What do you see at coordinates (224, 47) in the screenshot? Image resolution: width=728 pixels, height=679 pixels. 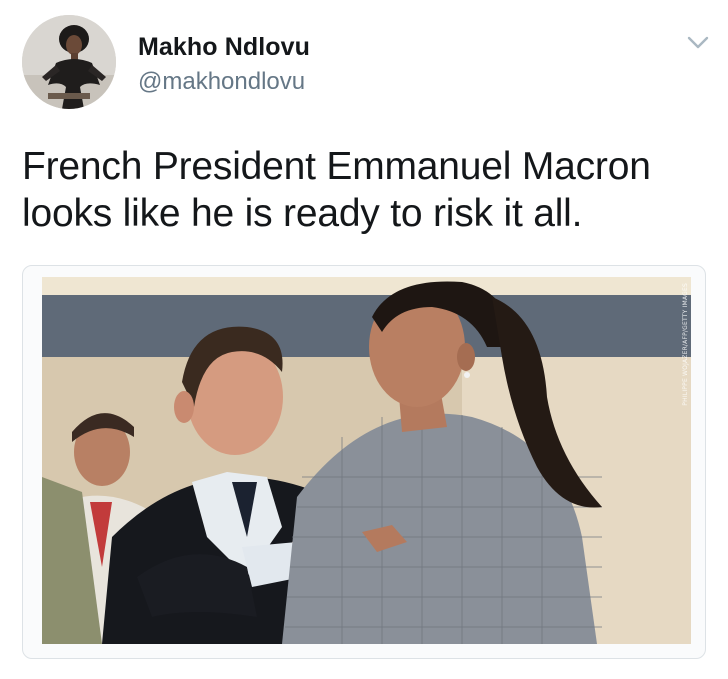 I see `author-name: Makho Ndlovu` at bounding box center [224, 47].